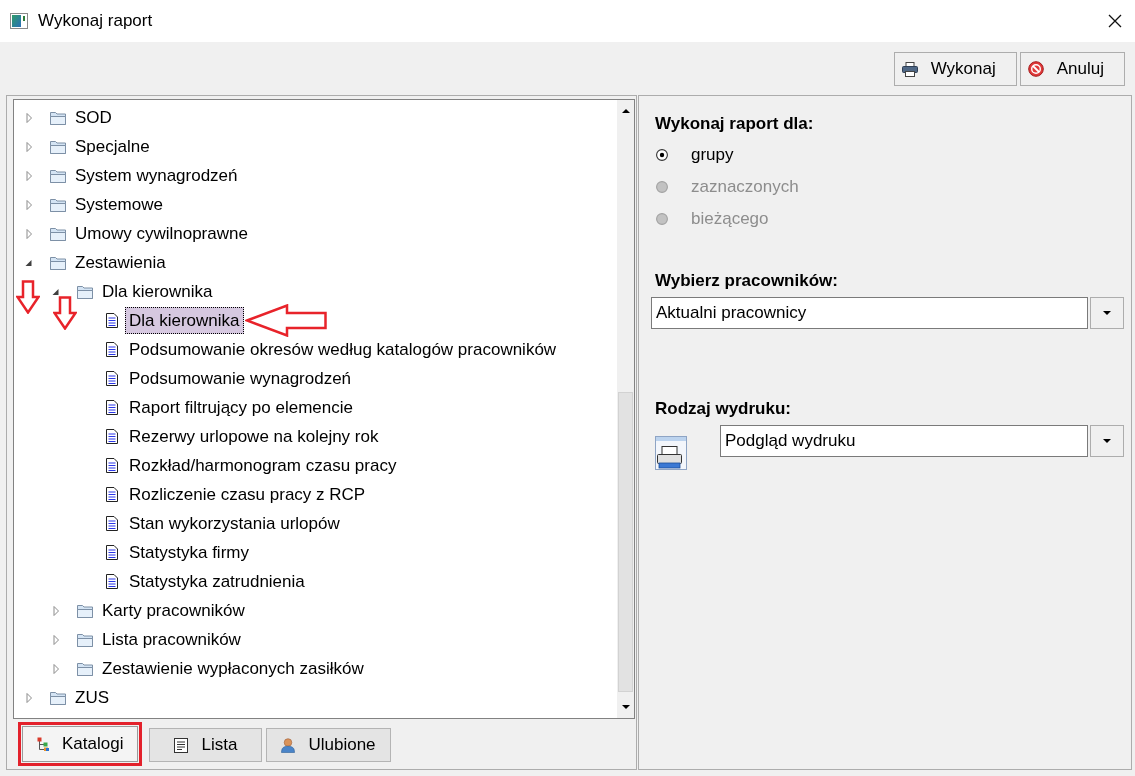 The height and width of the screenshot is (776, 1135). What do you see at coordinates (173, 610) in the screenshot?
I see `tree-item: Karty pracowników` at bounding box center [173, 610].